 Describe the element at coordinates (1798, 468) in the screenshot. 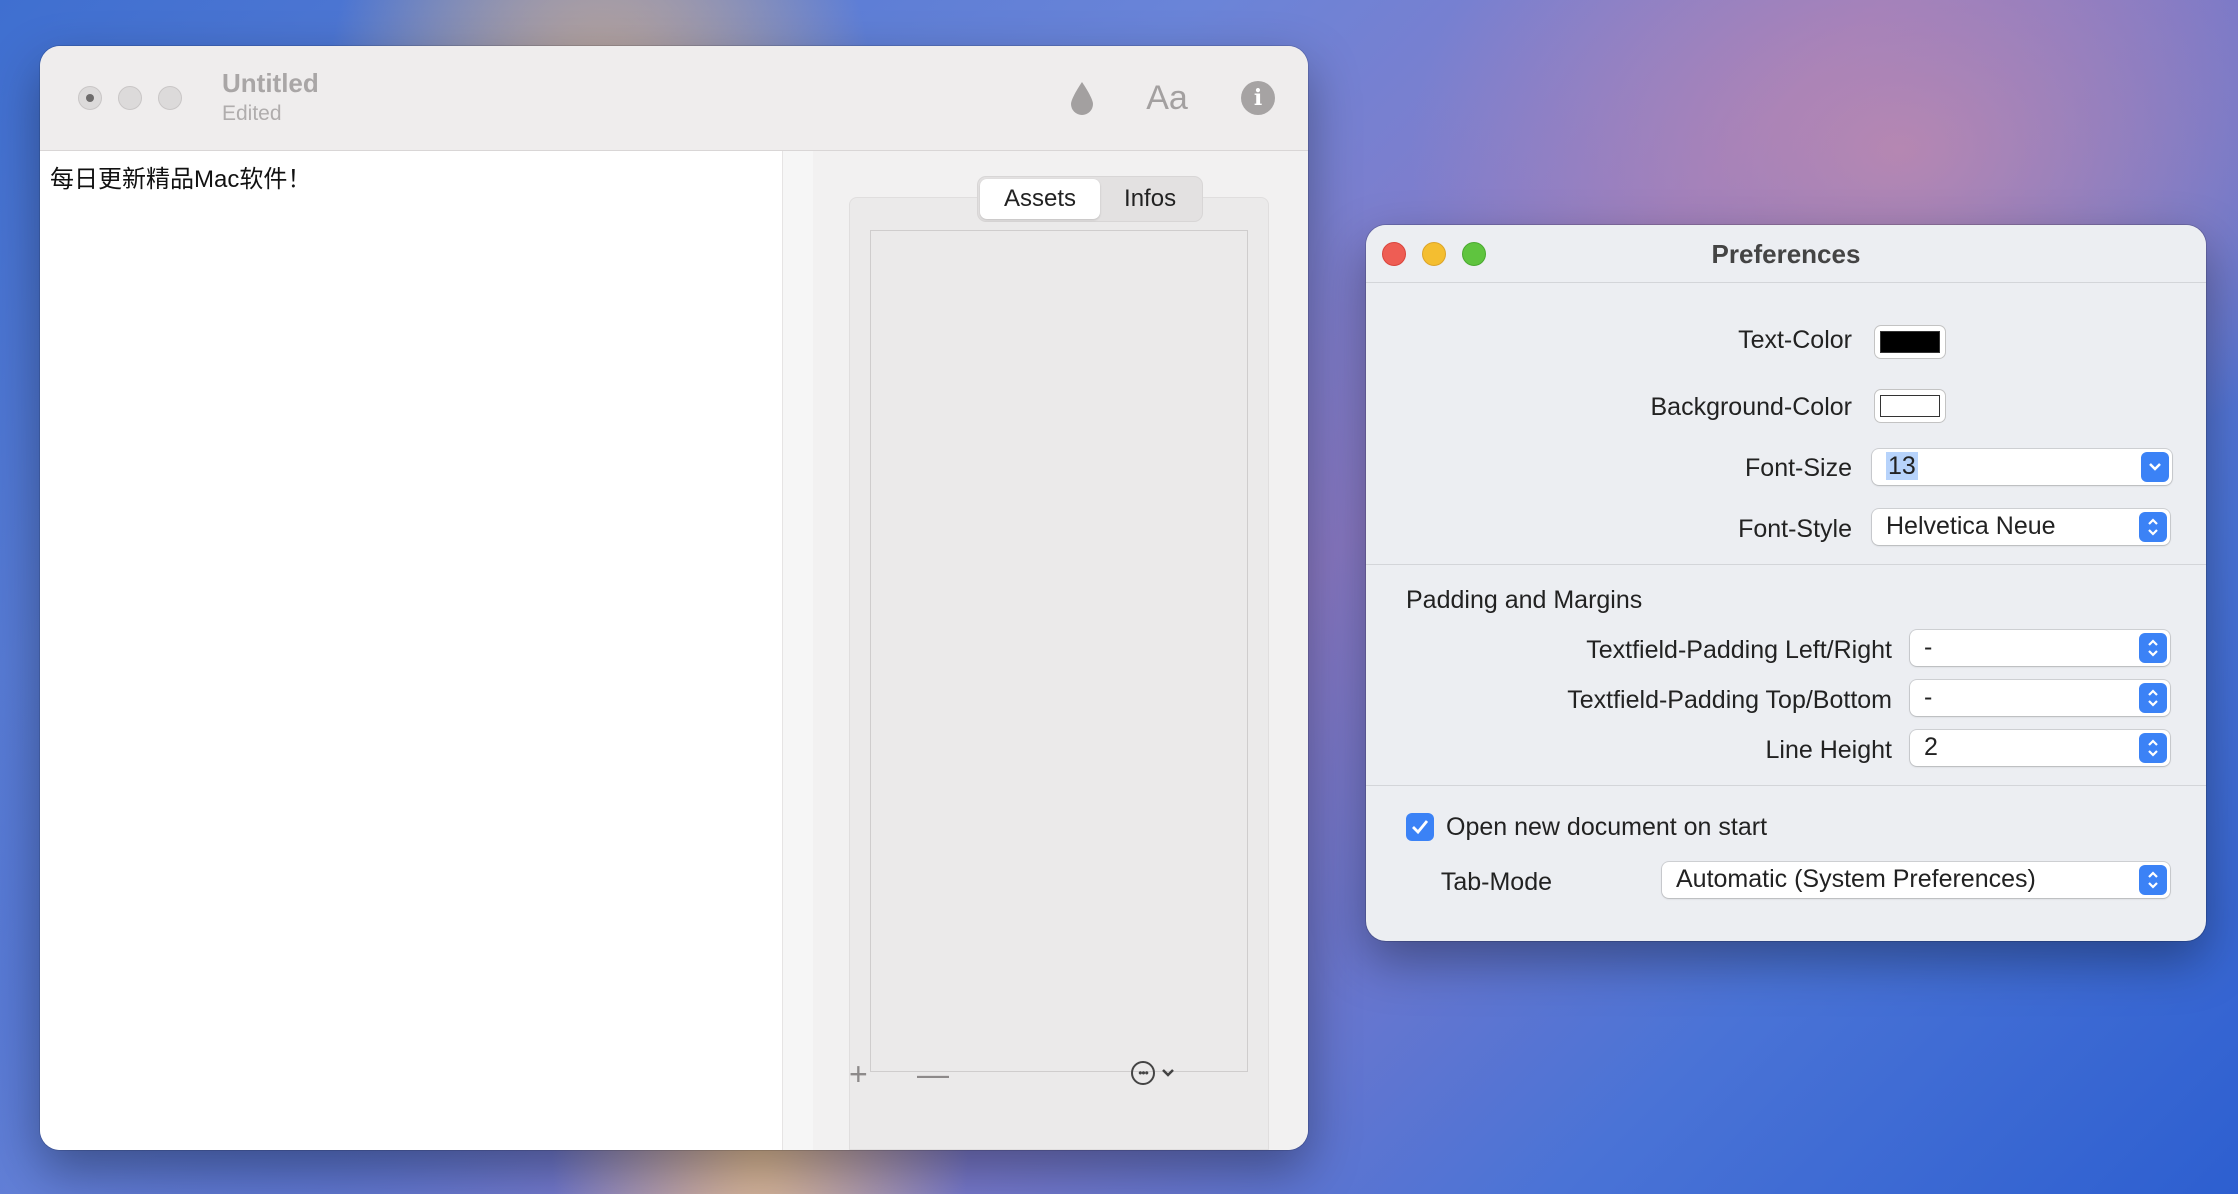

I see `font-size-label: Font-Size` at that location.